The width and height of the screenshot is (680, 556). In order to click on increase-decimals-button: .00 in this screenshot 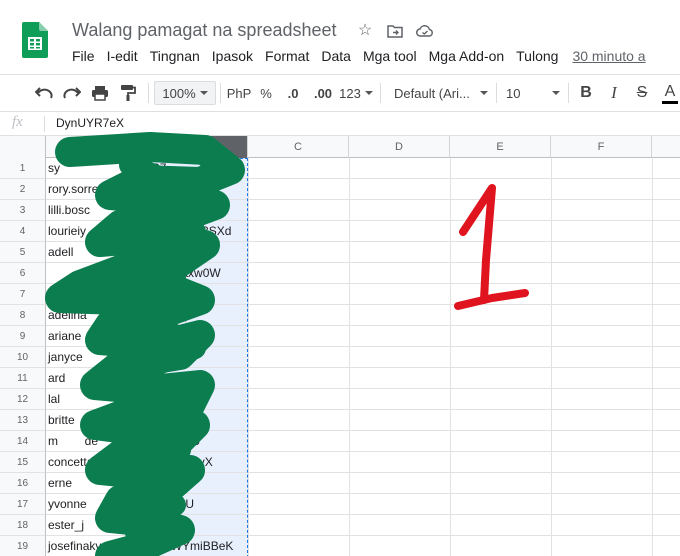, I will do `click(323, 93)`.